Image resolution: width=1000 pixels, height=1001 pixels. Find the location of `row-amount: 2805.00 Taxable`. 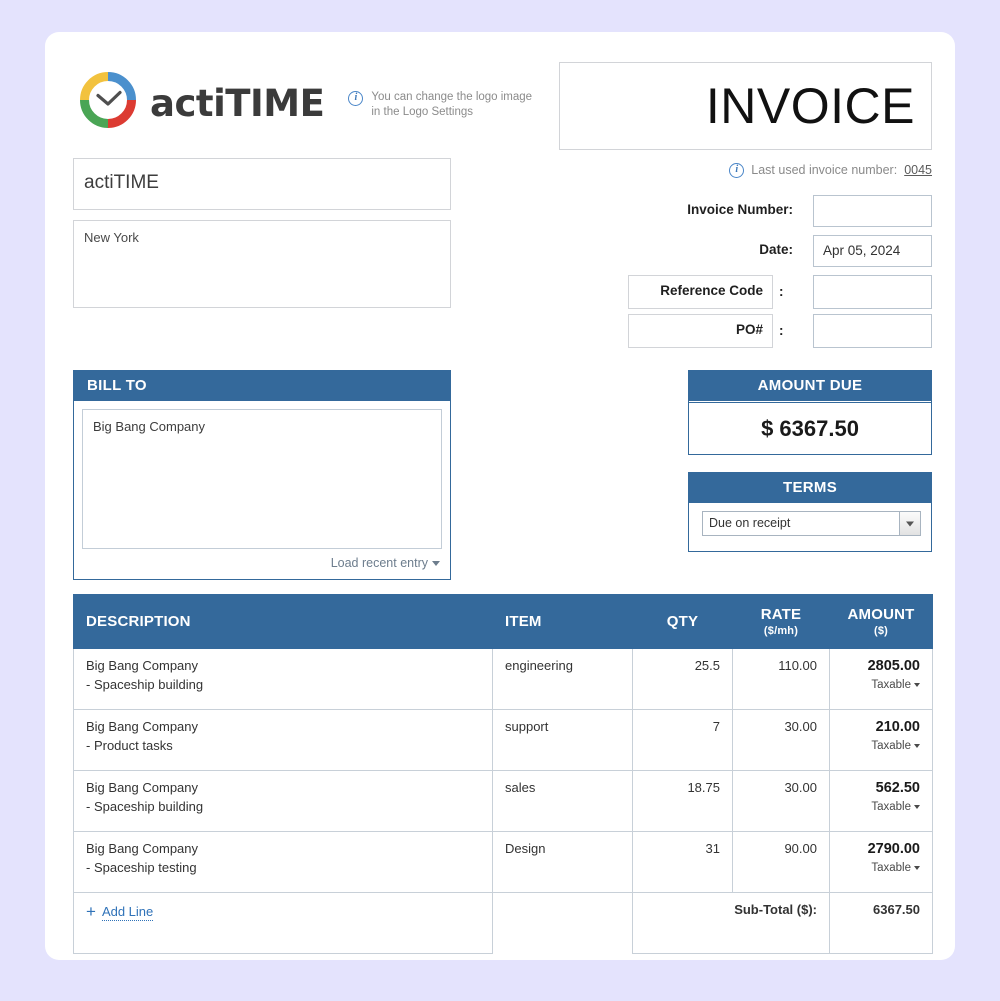

row-amount: 2805.00 Taxable is located at coordinates (881, 679).